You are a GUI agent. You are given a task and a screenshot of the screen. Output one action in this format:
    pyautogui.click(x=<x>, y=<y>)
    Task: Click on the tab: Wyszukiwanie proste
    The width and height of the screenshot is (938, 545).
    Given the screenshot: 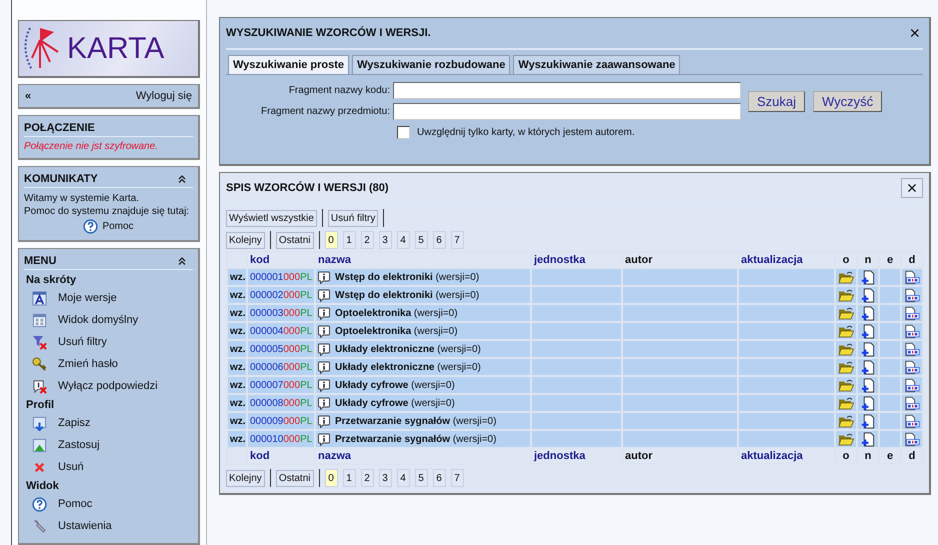 What is the action you would take?
    pyautogui.click(x=289, y=64)
    